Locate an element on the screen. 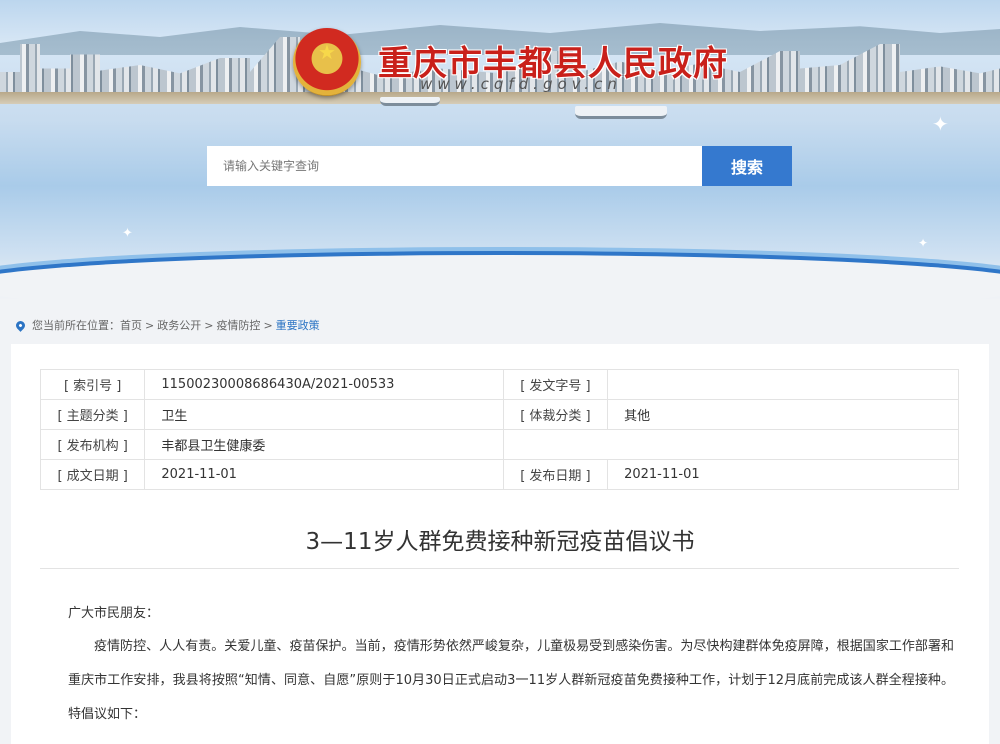  table-row: [ 主题分类 ] 卫生 [ 体裁分类 ] 其他 is located at coordinates (499, 414).